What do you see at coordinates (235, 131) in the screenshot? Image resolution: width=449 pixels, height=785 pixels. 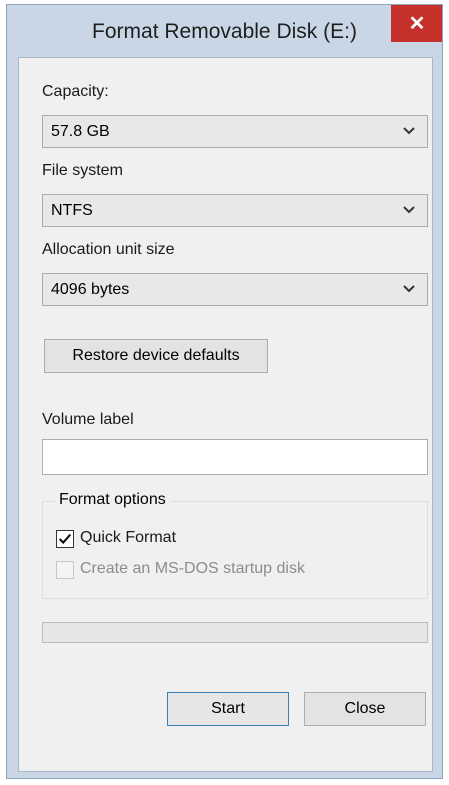 I see `capacity-dropdown: 57.8 GB` at bounding box center [235, 131].